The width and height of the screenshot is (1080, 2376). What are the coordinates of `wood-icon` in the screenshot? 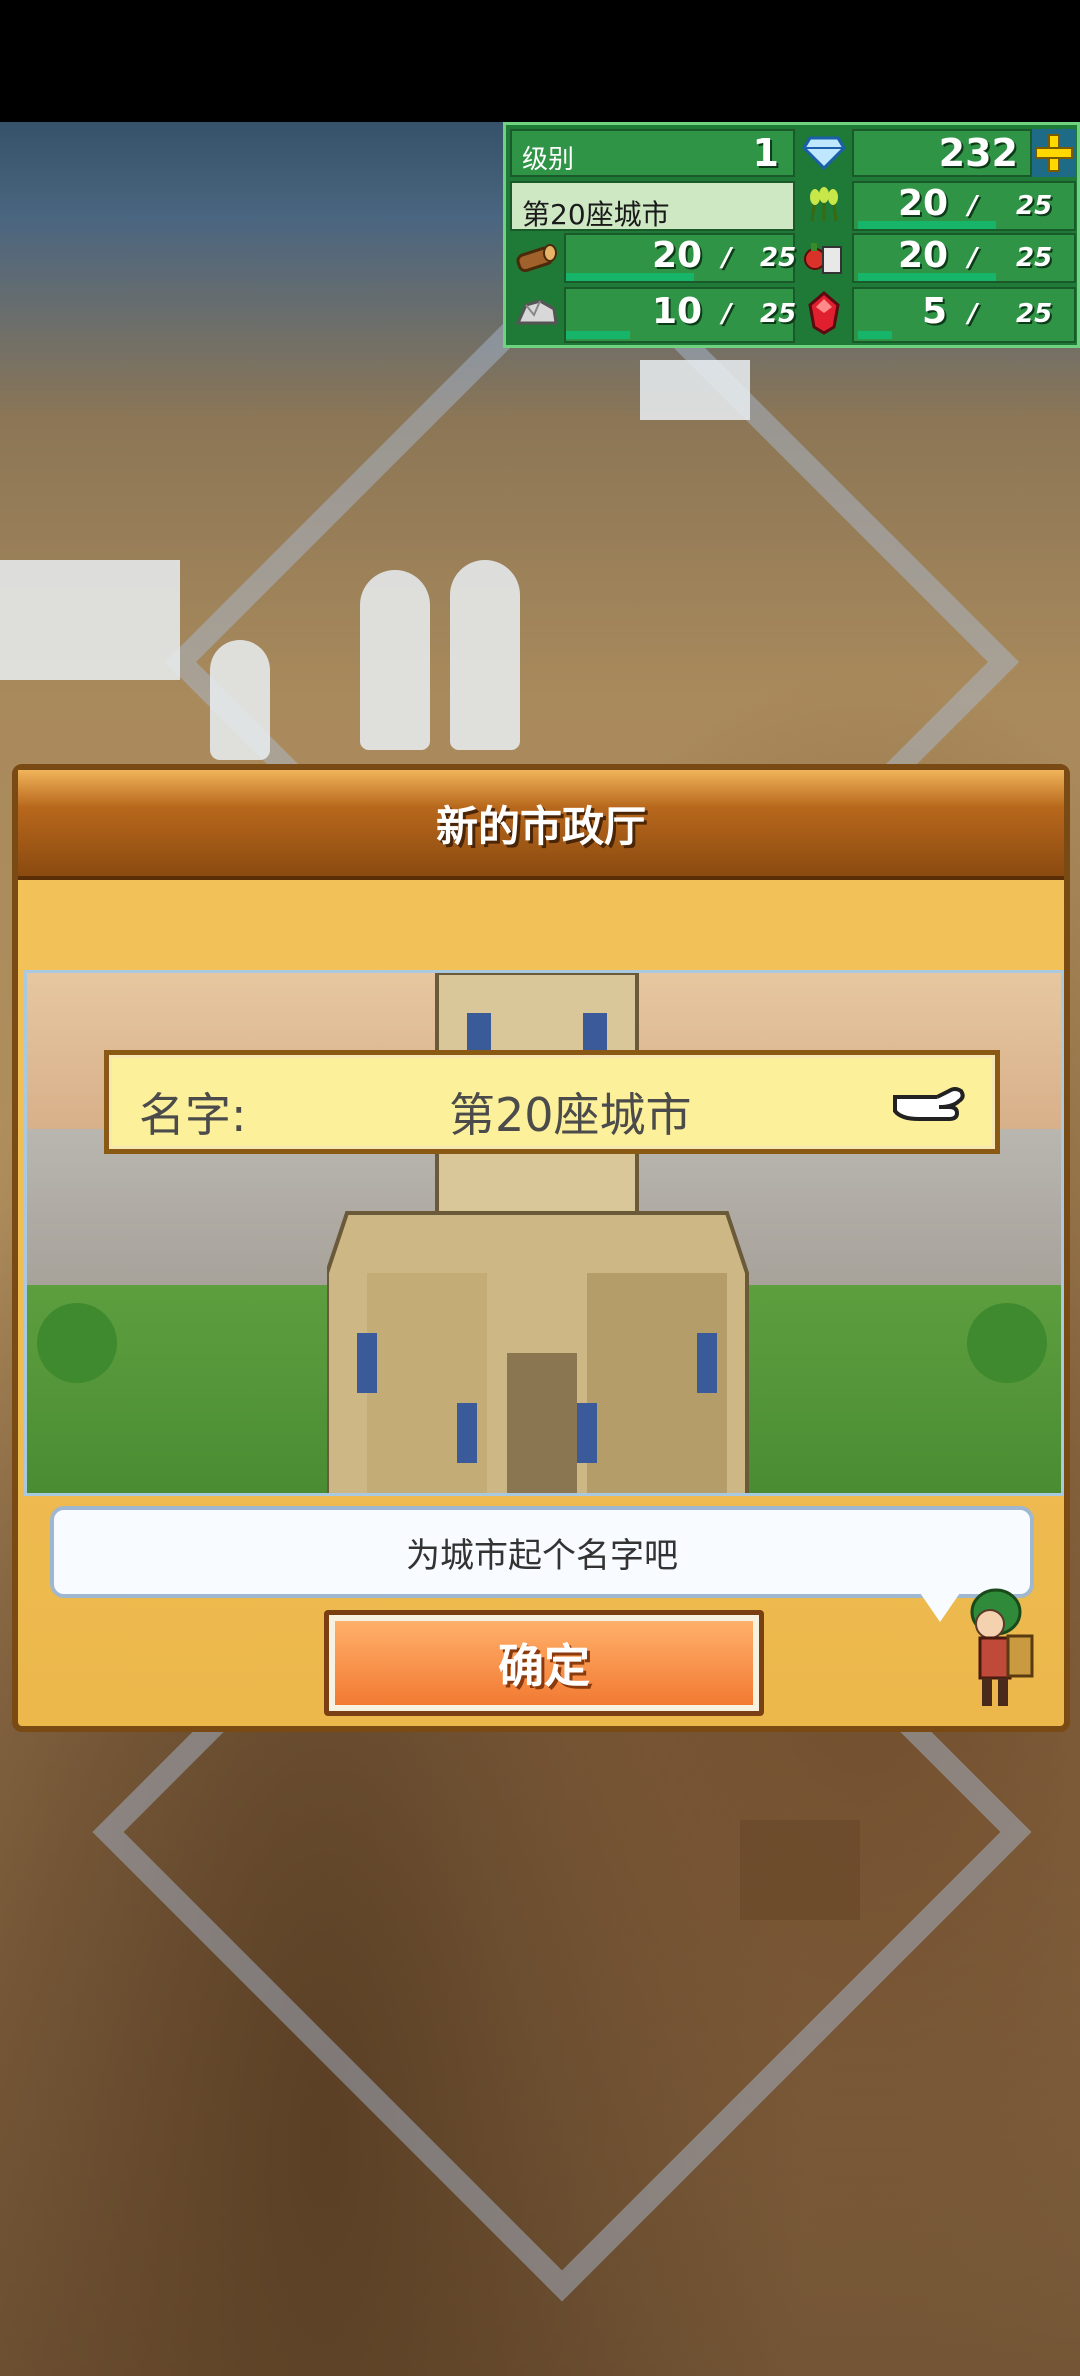 It's located at (537, 257).